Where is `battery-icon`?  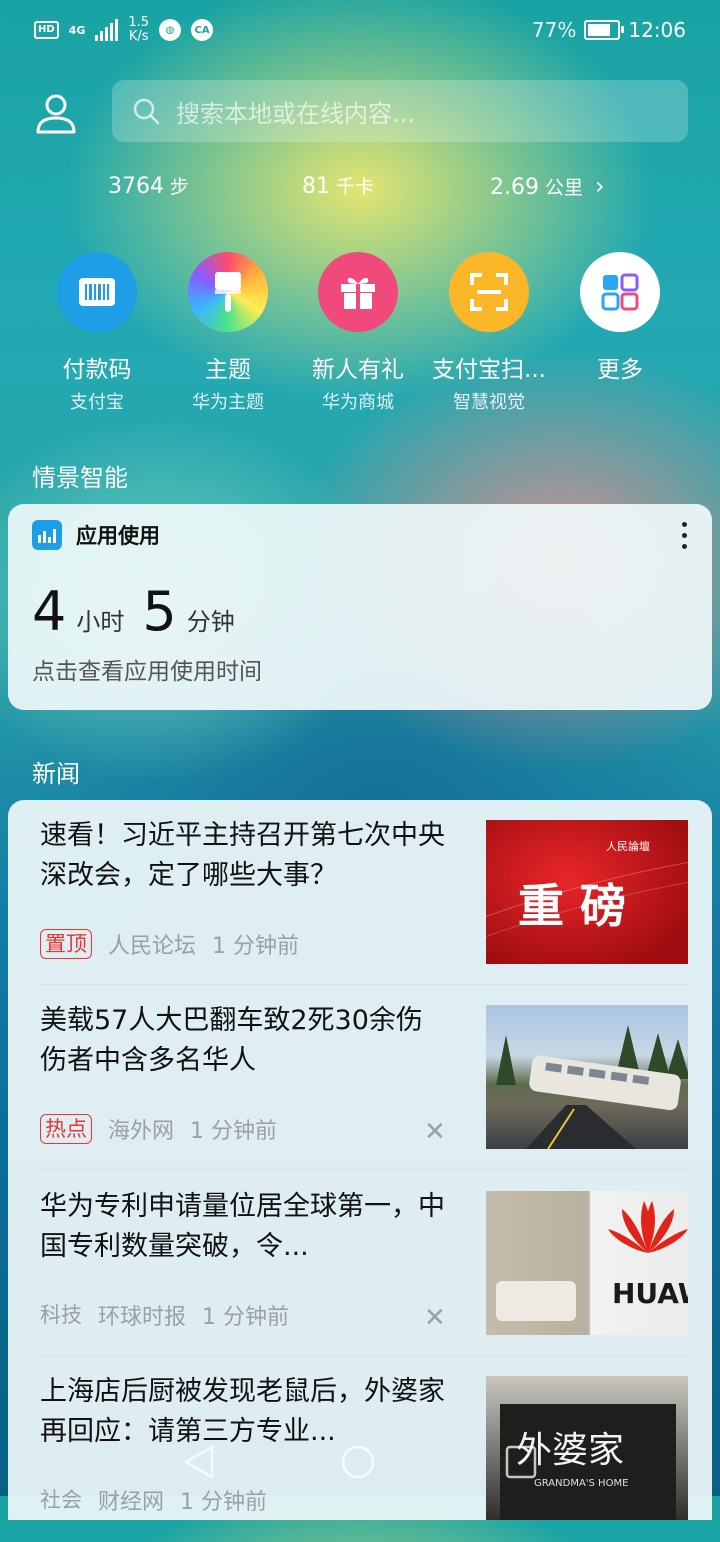
battery-icon is located at coordinates (604, 30).